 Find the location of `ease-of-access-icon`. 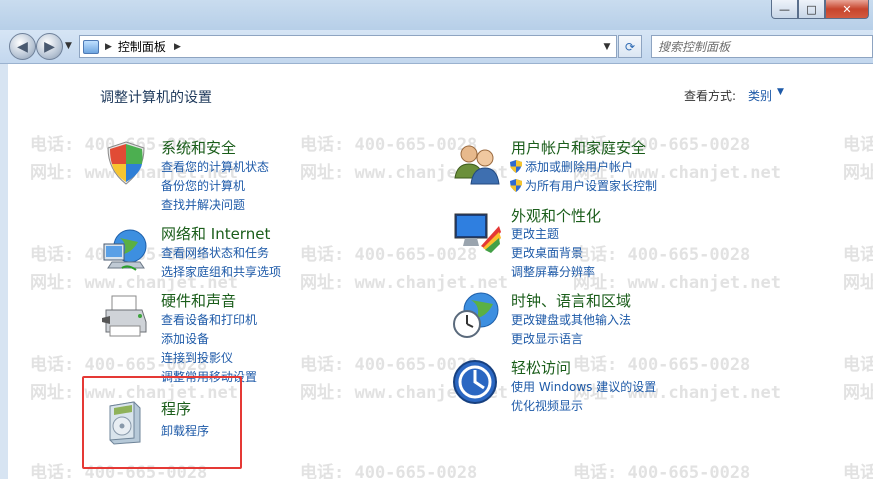

ease-of-access-icon is located at coordinates (475, 382).